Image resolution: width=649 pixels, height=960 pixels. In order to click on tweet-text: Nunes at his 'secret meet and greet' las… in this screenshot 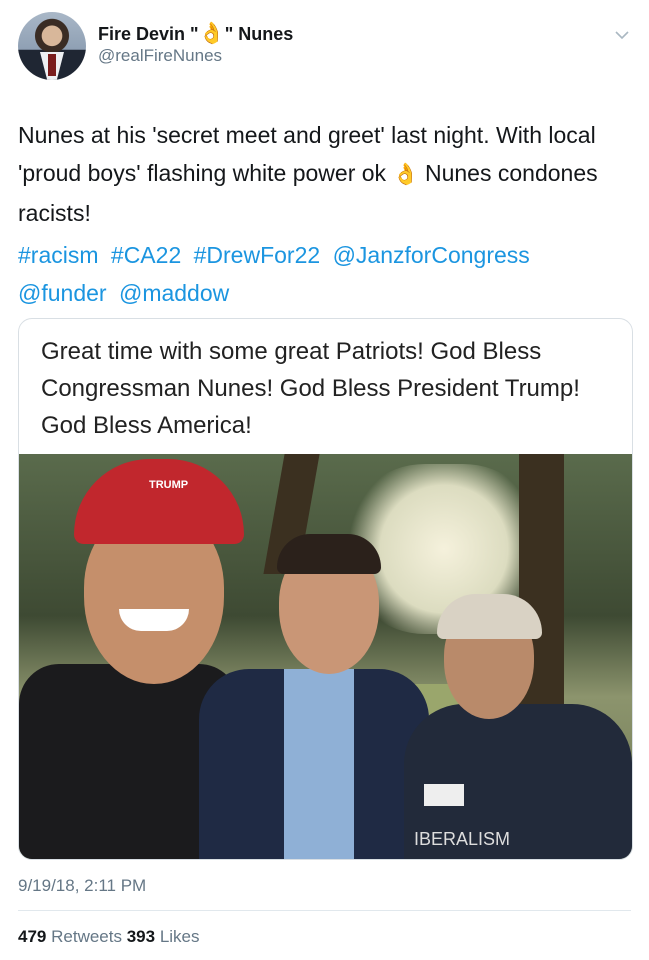, I will do `click(318, 174)`.